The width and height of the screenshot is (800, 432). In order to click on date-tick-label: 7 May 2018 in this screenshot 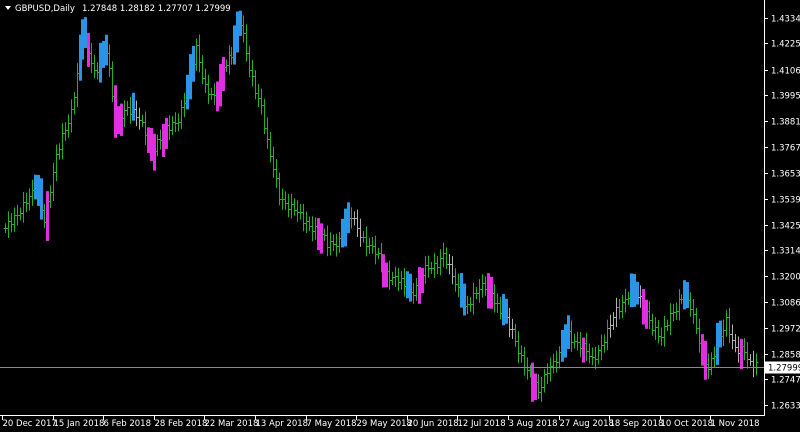, I will do `click(332, 424)`.